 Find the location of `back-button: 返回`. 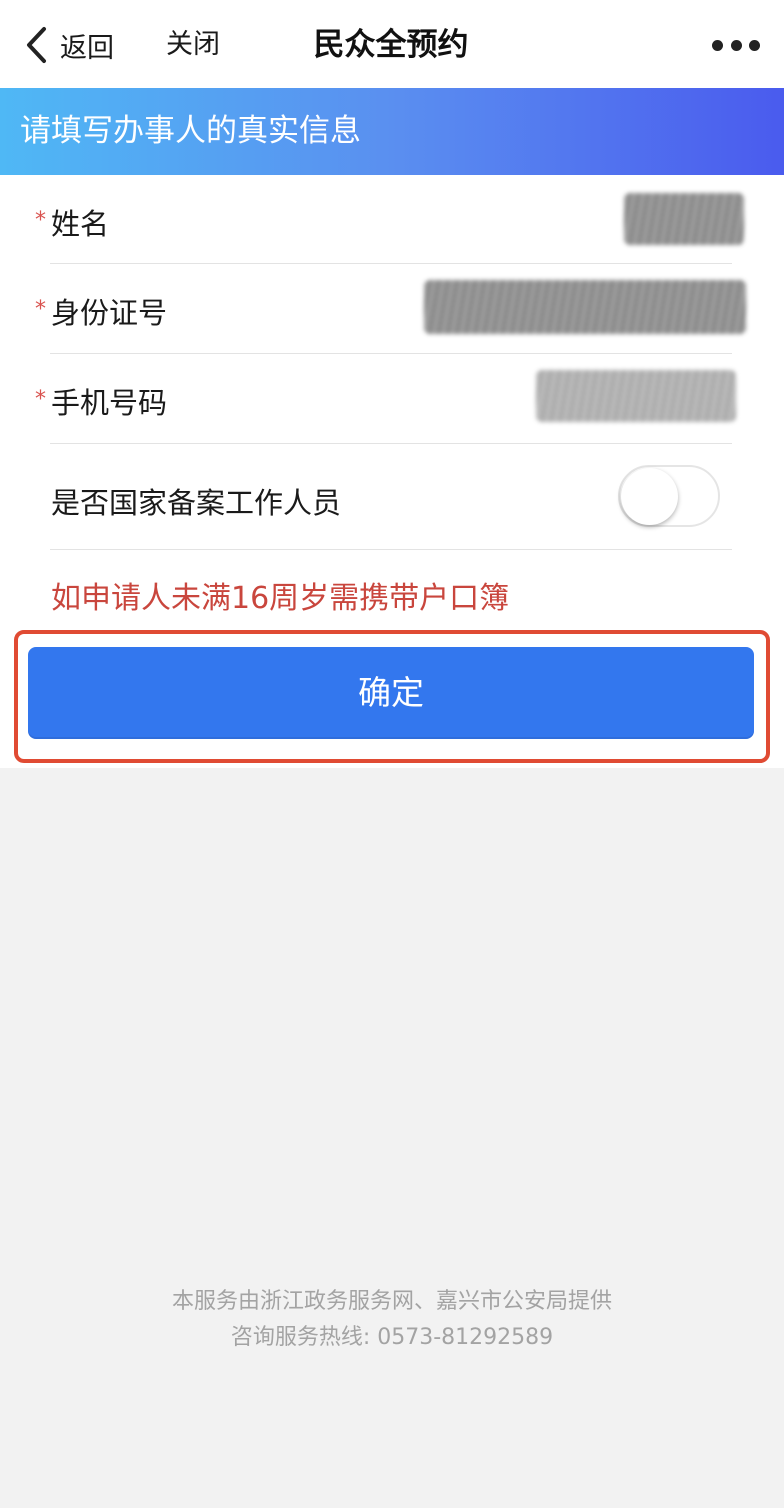

back-button: 返回 is located at coordinates (69, 45).